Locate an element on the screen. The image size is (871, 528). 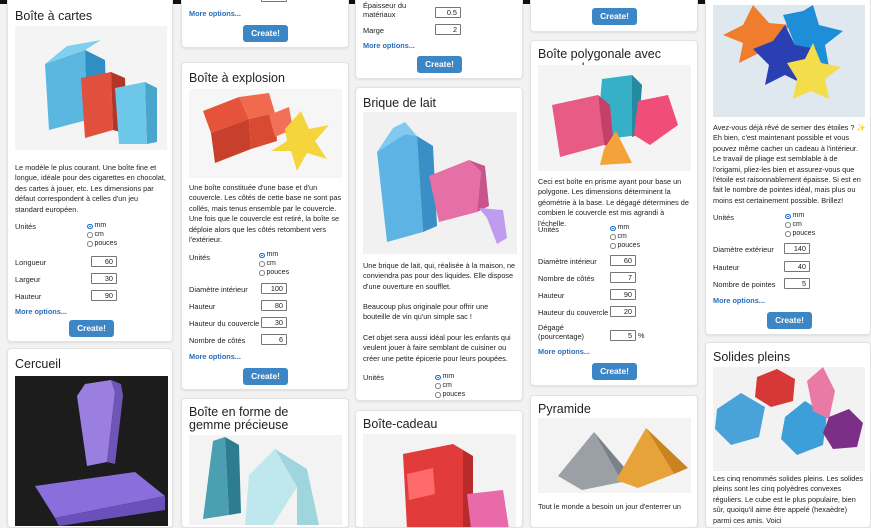
units-label: Unités is located at coordinates (373, 377).